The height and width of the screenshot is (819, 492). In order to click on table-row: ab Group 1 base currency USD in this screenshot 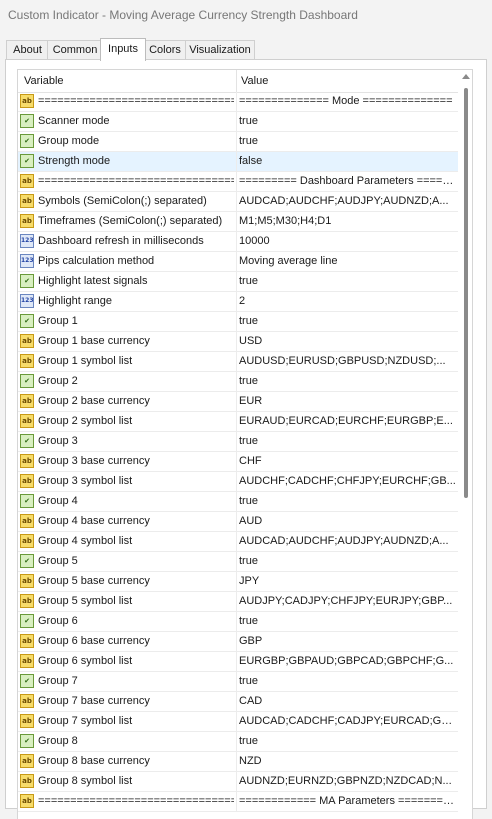, I will do `click(238, 342)`.